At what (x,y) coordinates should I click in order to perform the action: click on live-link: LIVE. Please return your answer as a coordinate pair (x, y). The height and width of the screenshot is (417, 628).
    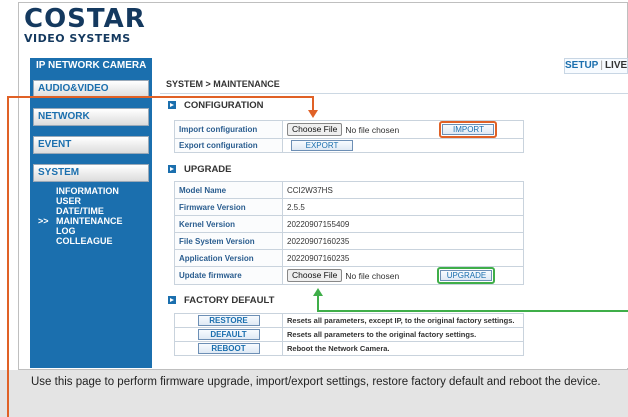
    Looking at the image, I should click on (616, 65).